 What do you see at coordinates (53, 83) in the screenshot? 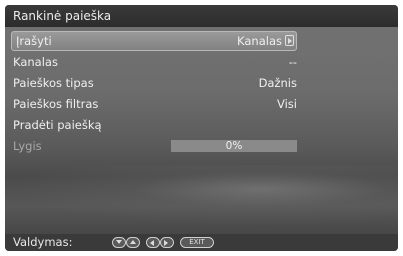
I see `menu-item-label: Paieškos tipas` at bounding box center [53, 83].